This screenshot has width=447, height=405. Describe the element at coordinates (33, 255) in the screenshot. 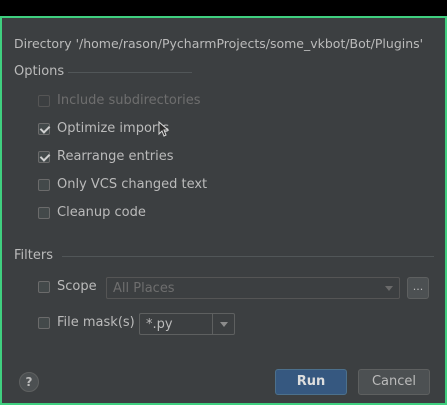

I see `filters-section-title: Filters` at that location.